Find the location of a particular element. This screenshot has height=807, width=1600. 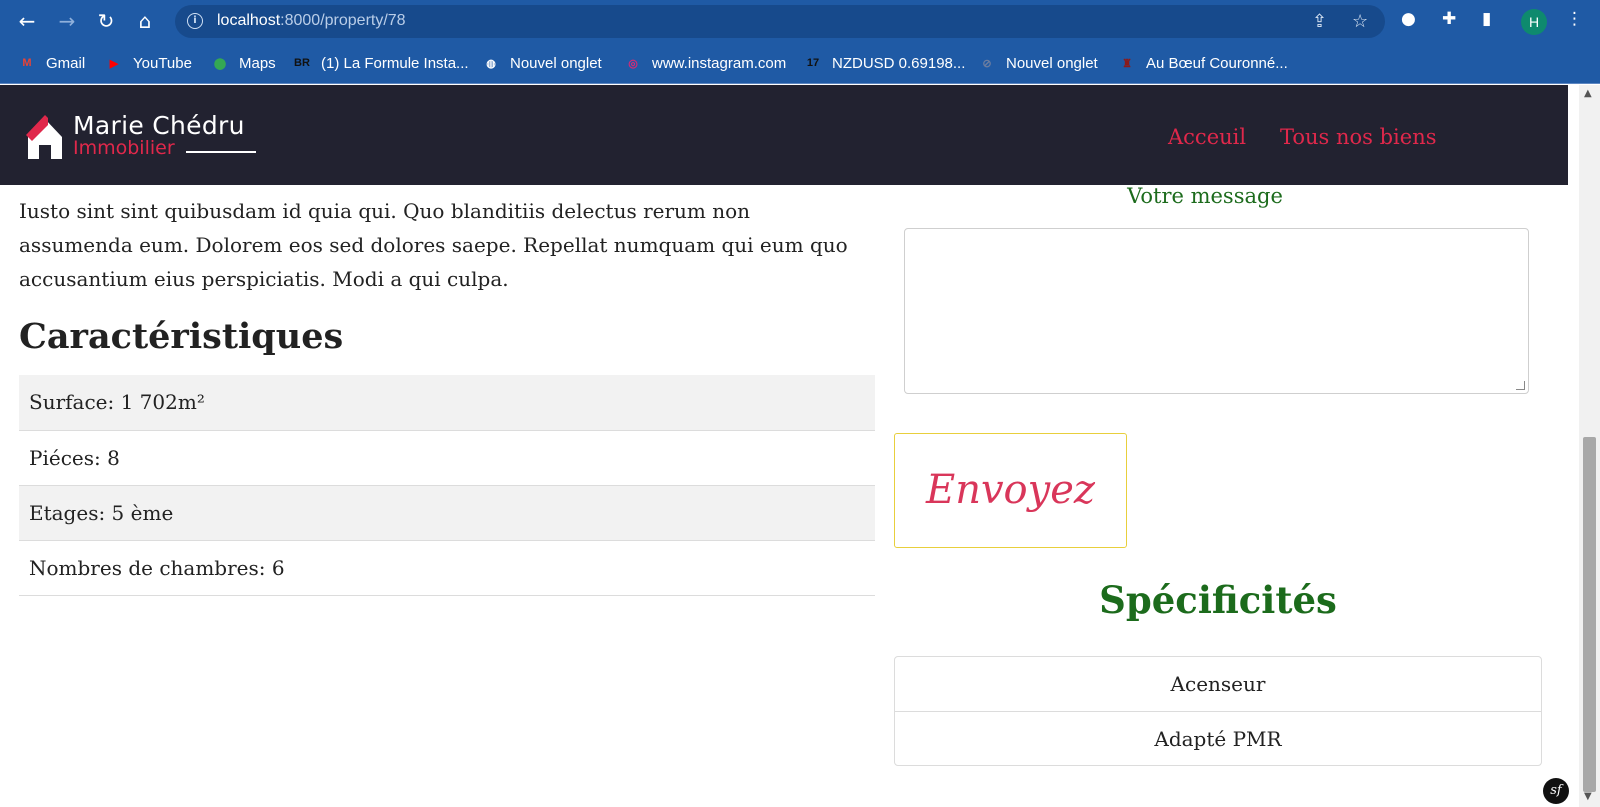

instagram-icon: ◎ is located at coordinates (633, 63).